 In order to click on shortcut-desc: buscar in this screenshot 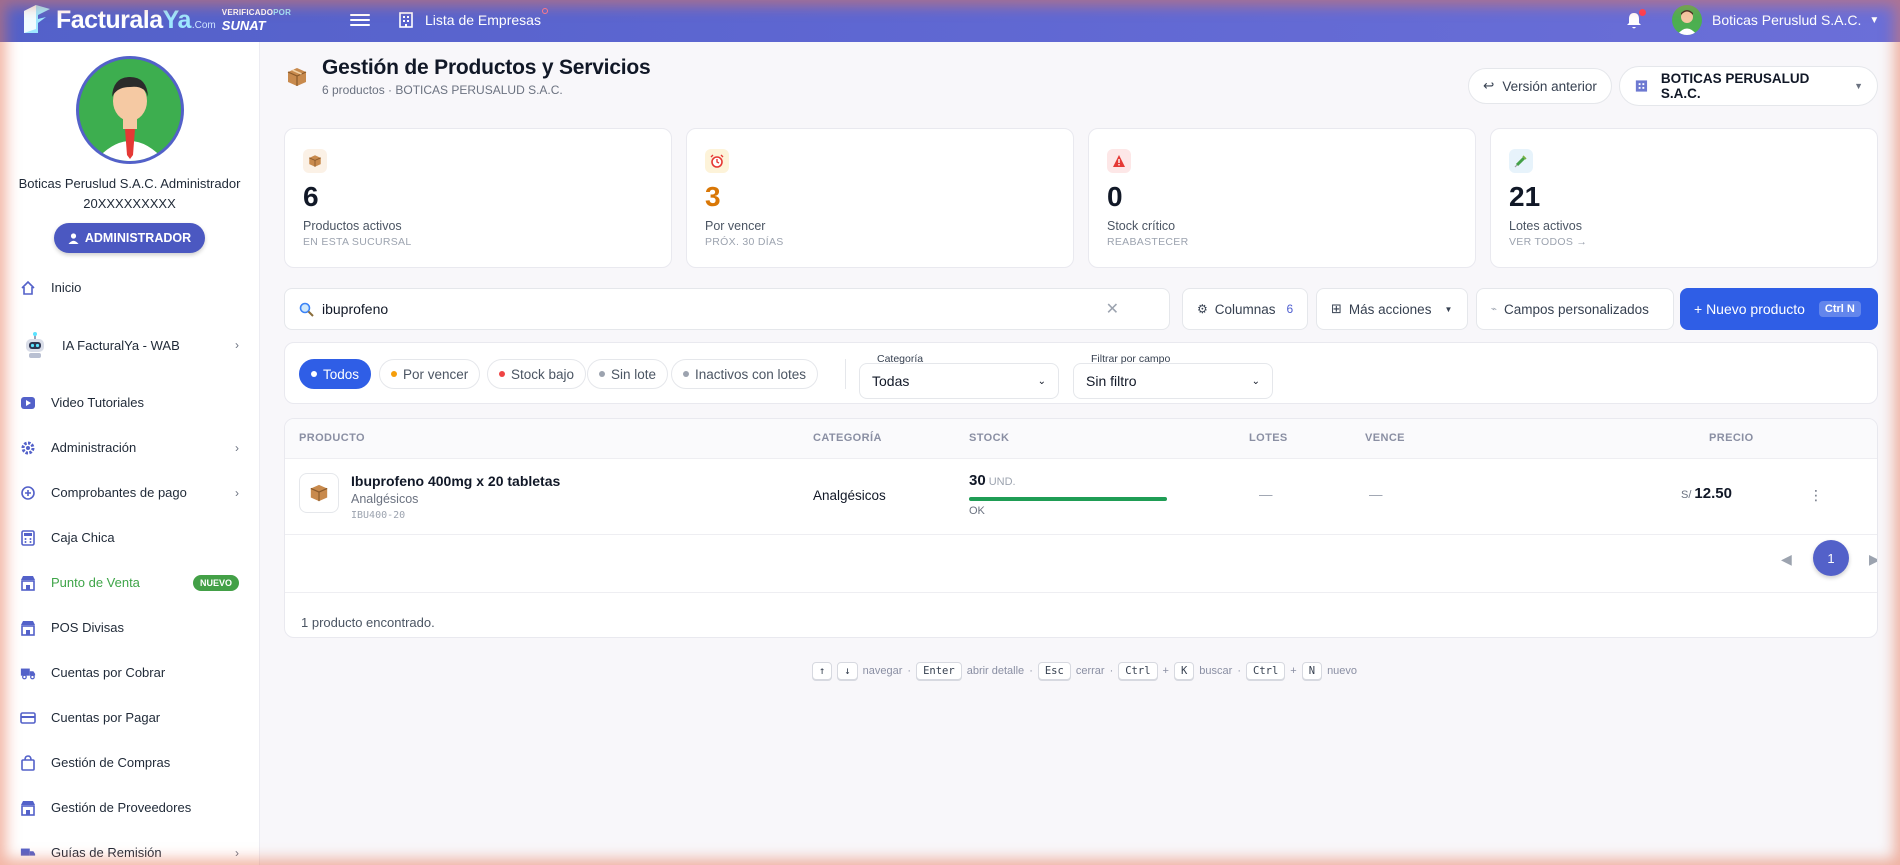, I will do `click(1216, 671)`.